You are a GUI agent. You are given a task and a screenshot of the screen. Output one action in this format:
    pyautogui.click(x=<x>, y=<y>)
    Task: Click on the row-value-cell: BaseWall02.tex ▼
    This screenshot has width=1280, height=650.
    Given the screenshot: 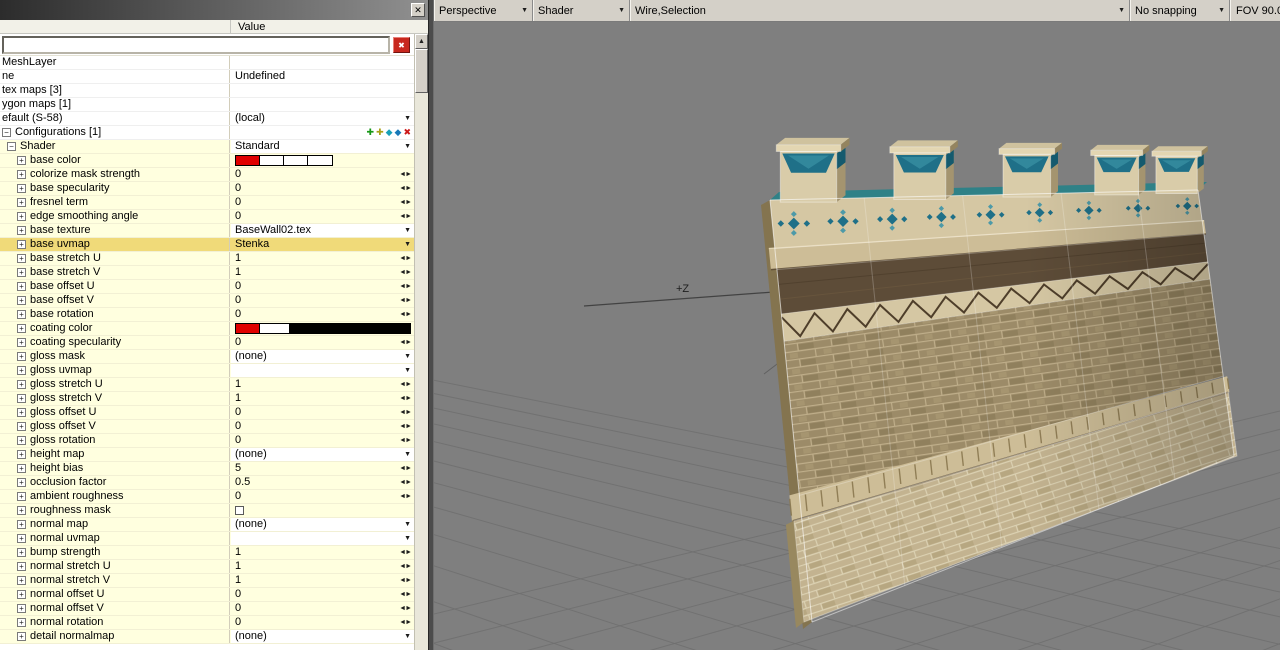 What is the action you would take?
    pyautogui.click(x=322, y=230)
    